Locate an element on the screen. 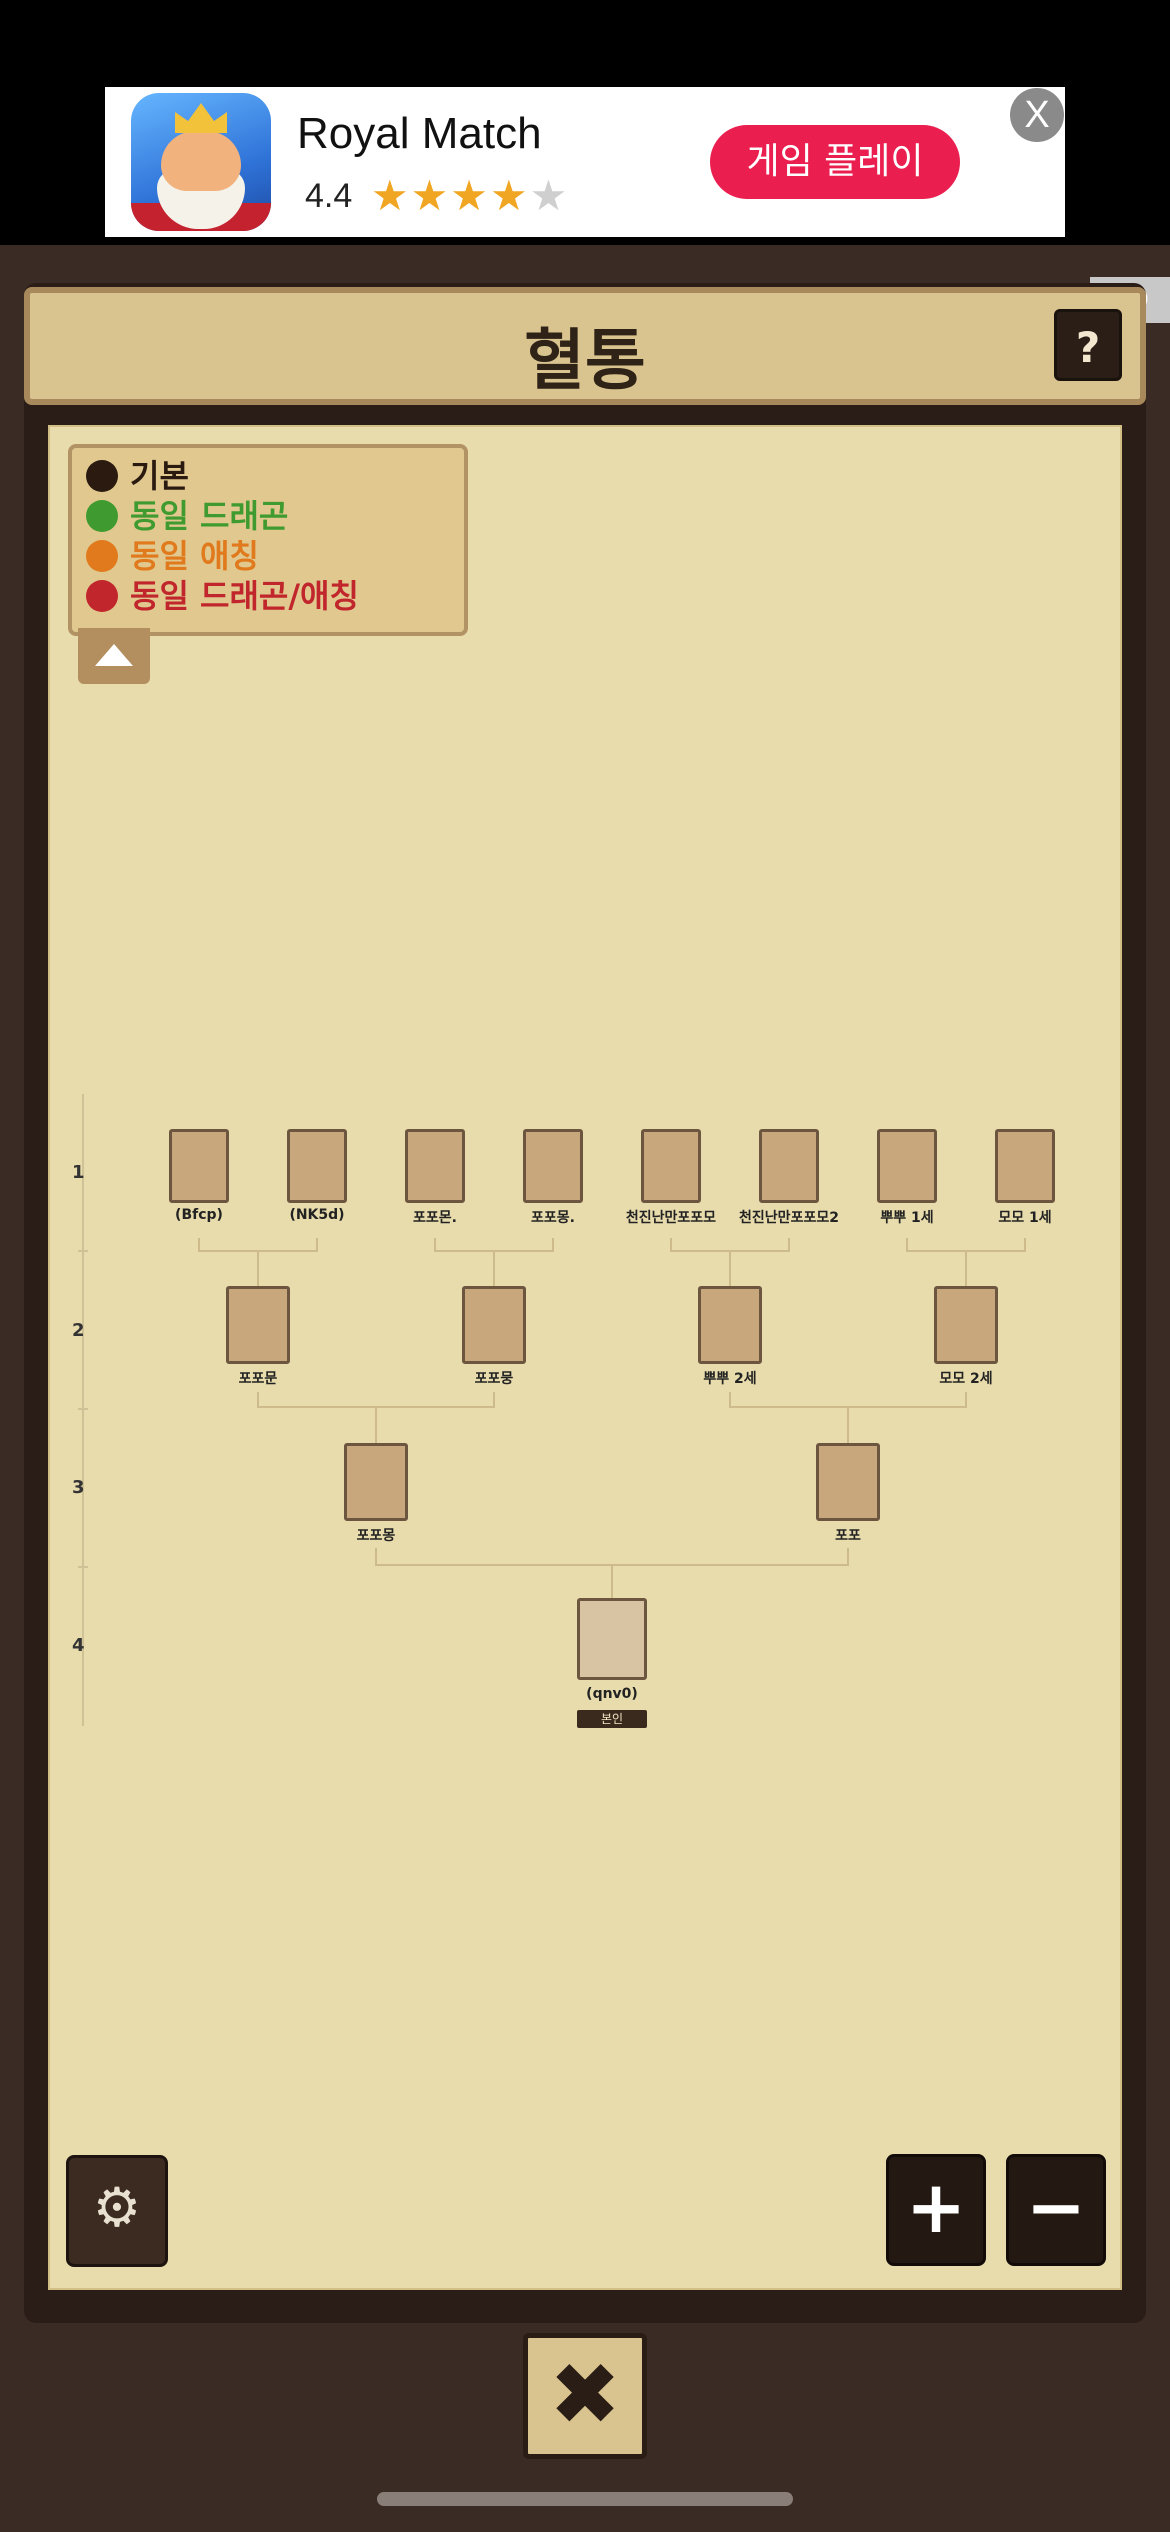 The height and width of the screenshot is (2532, 1170). dragon-name: 포포몽 is located at coordinates (376, 1536).